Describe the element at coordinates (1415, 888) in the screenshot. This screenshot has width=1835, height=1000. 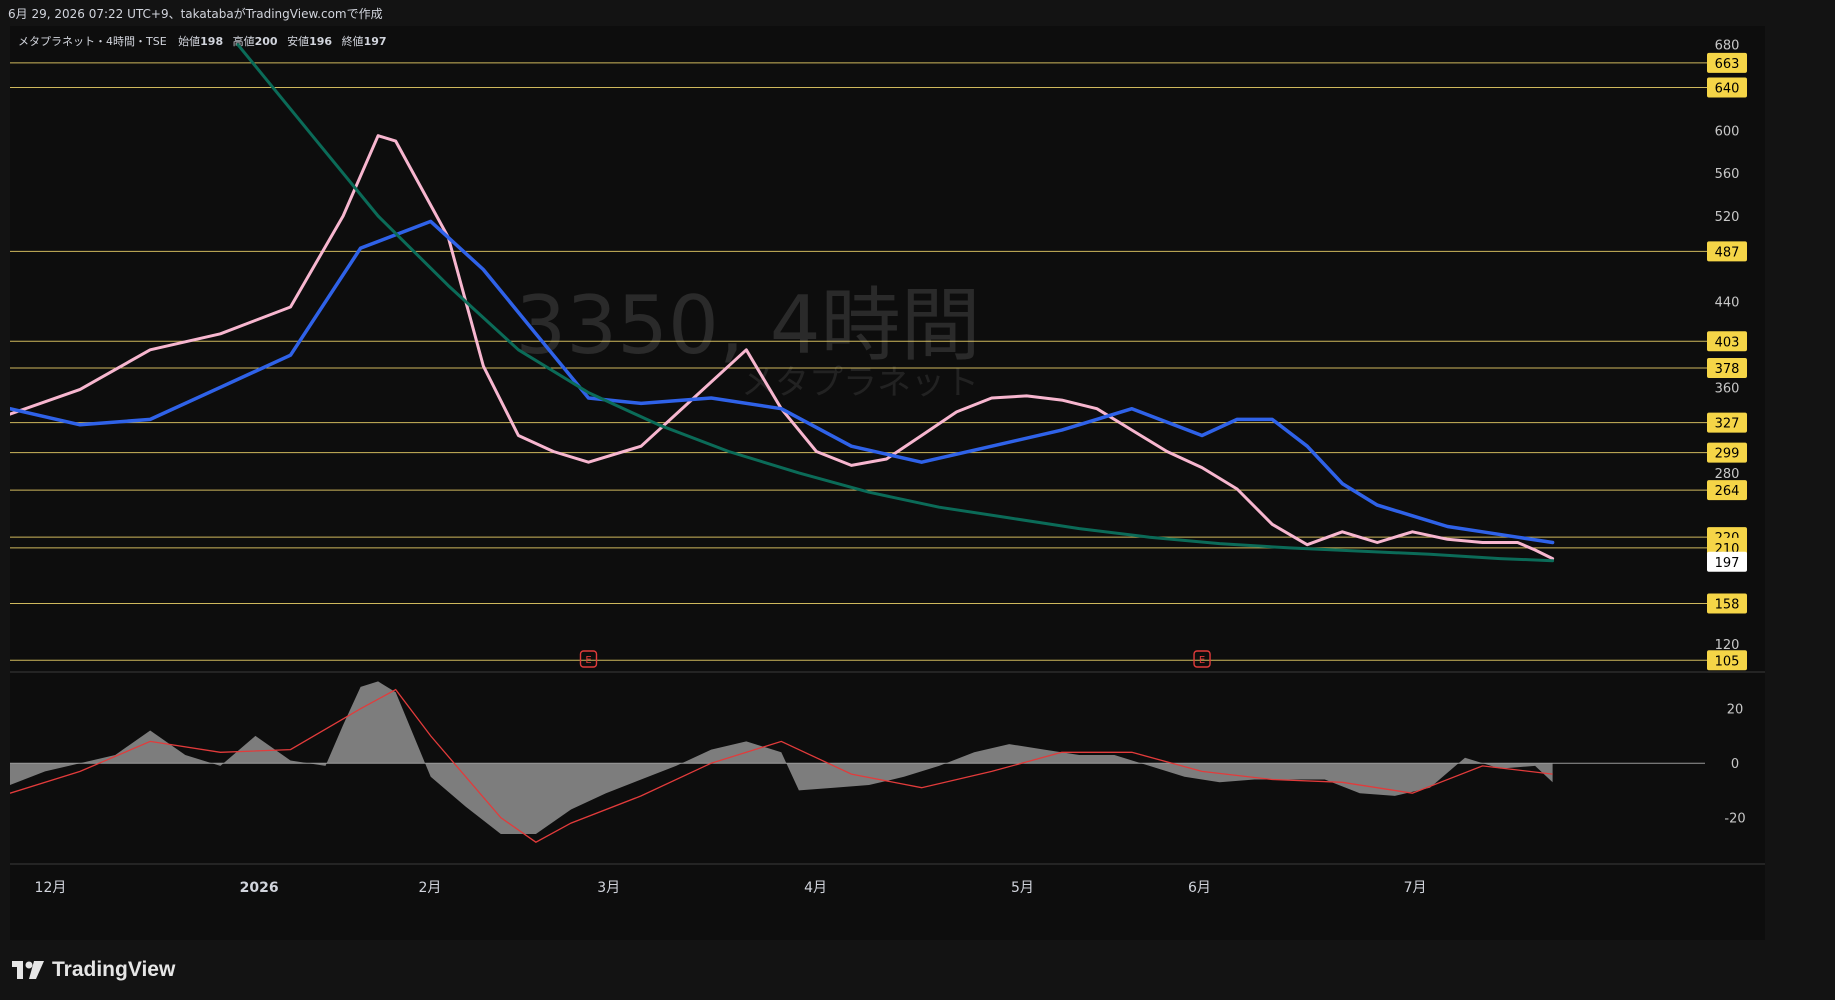
I see `time-tick: 7月` at that location.